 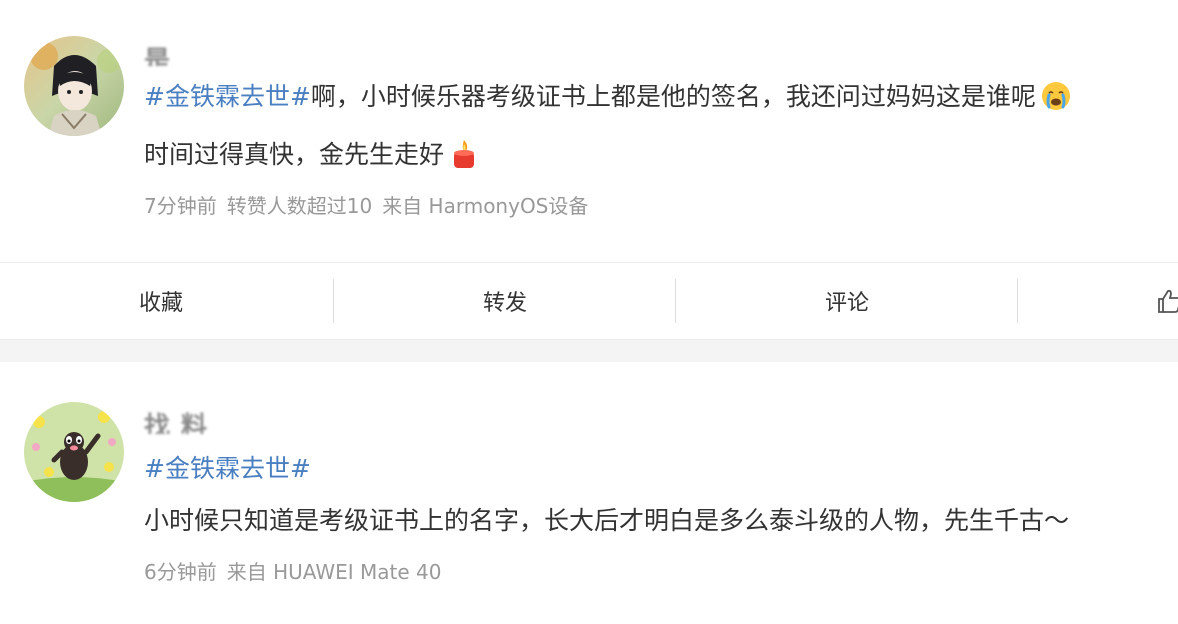 I want to click on post-source: 来自 HarmonyOS设备, so click(x=485, y=206).